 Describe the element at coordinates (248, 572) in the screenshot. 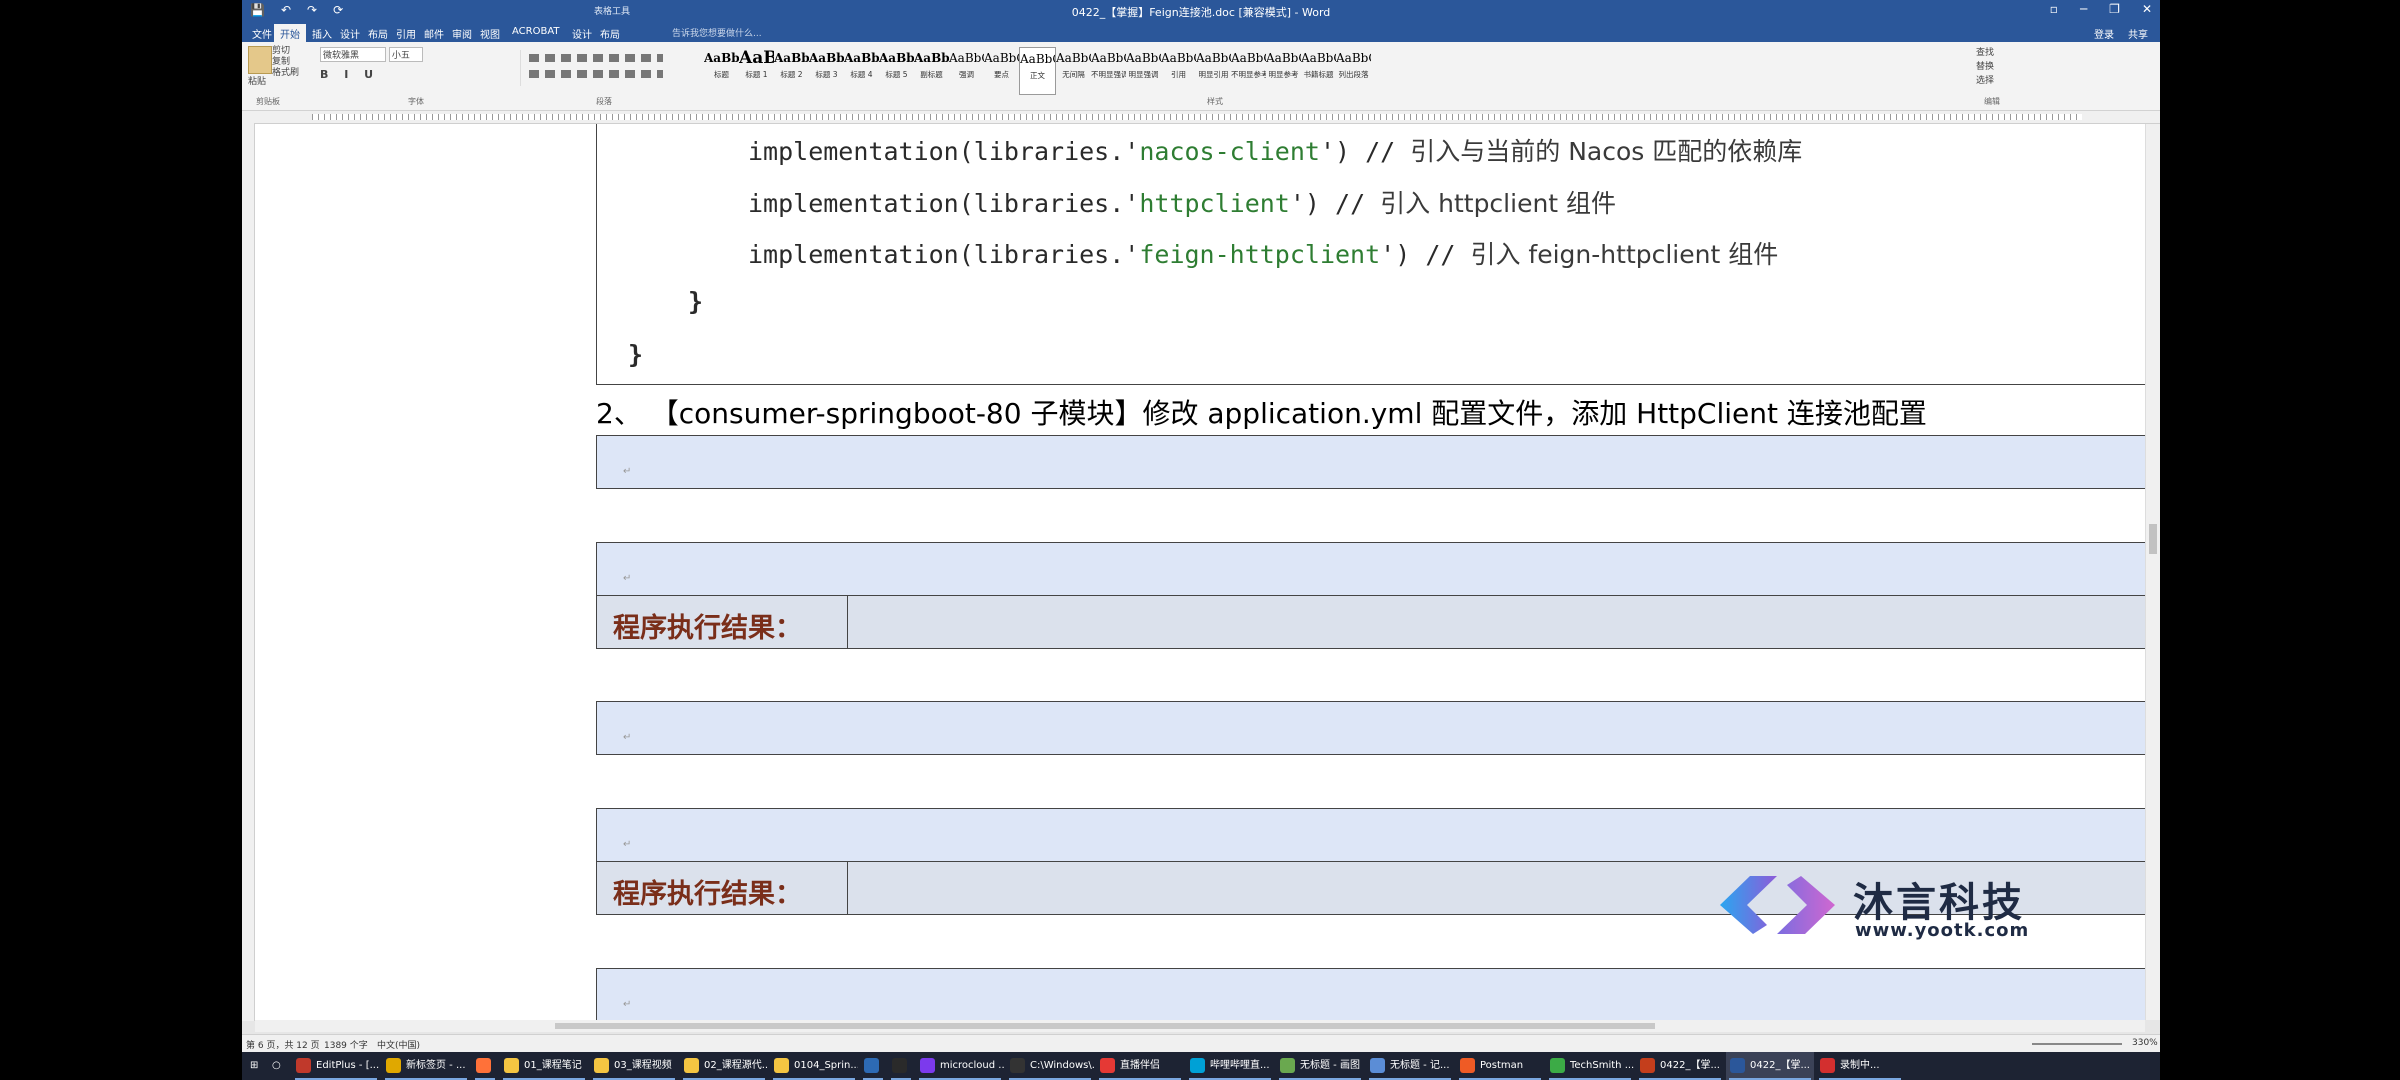

I see `vertical-ruler` at that location.